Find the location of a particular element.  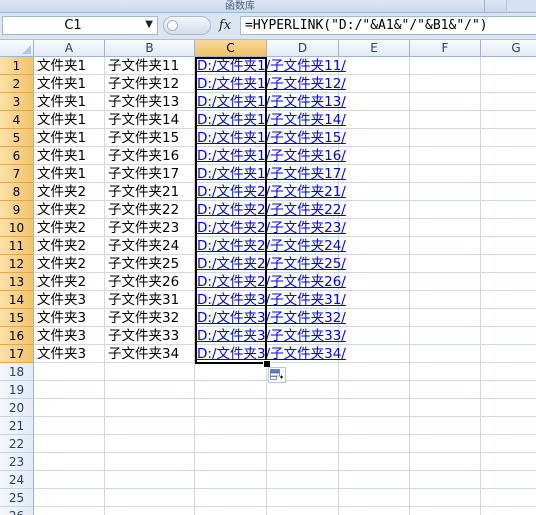

cell-b6: 子文件夹16 is located at coordinates (142, 156).